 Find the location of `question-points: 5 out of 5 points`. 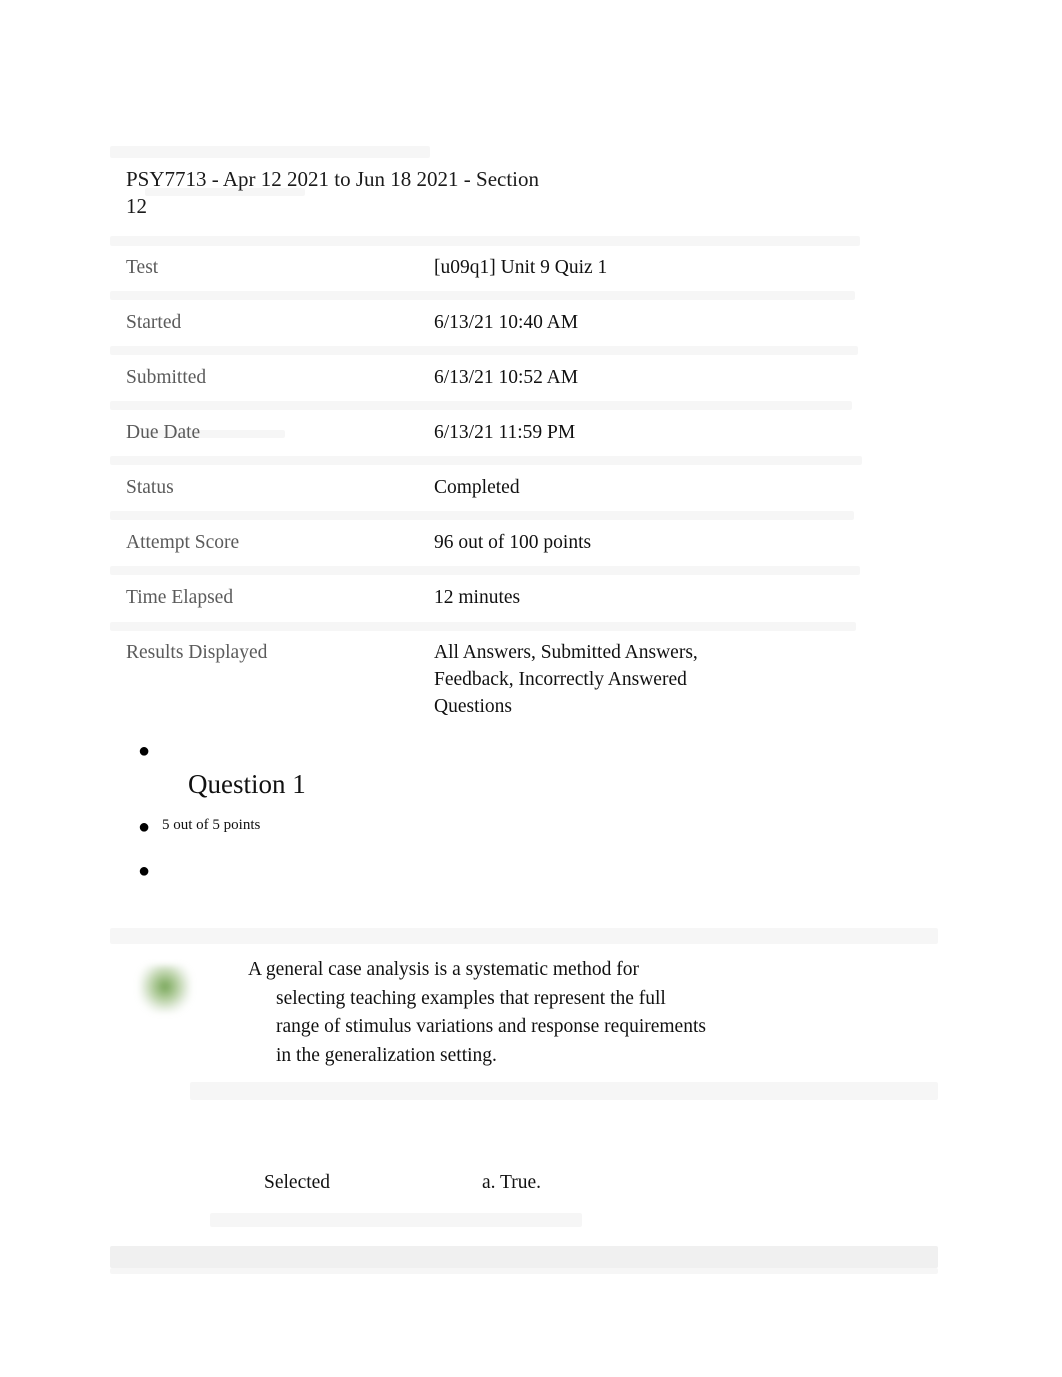

question-points: 5 out of 5 points is located at coordinates (211, 825).